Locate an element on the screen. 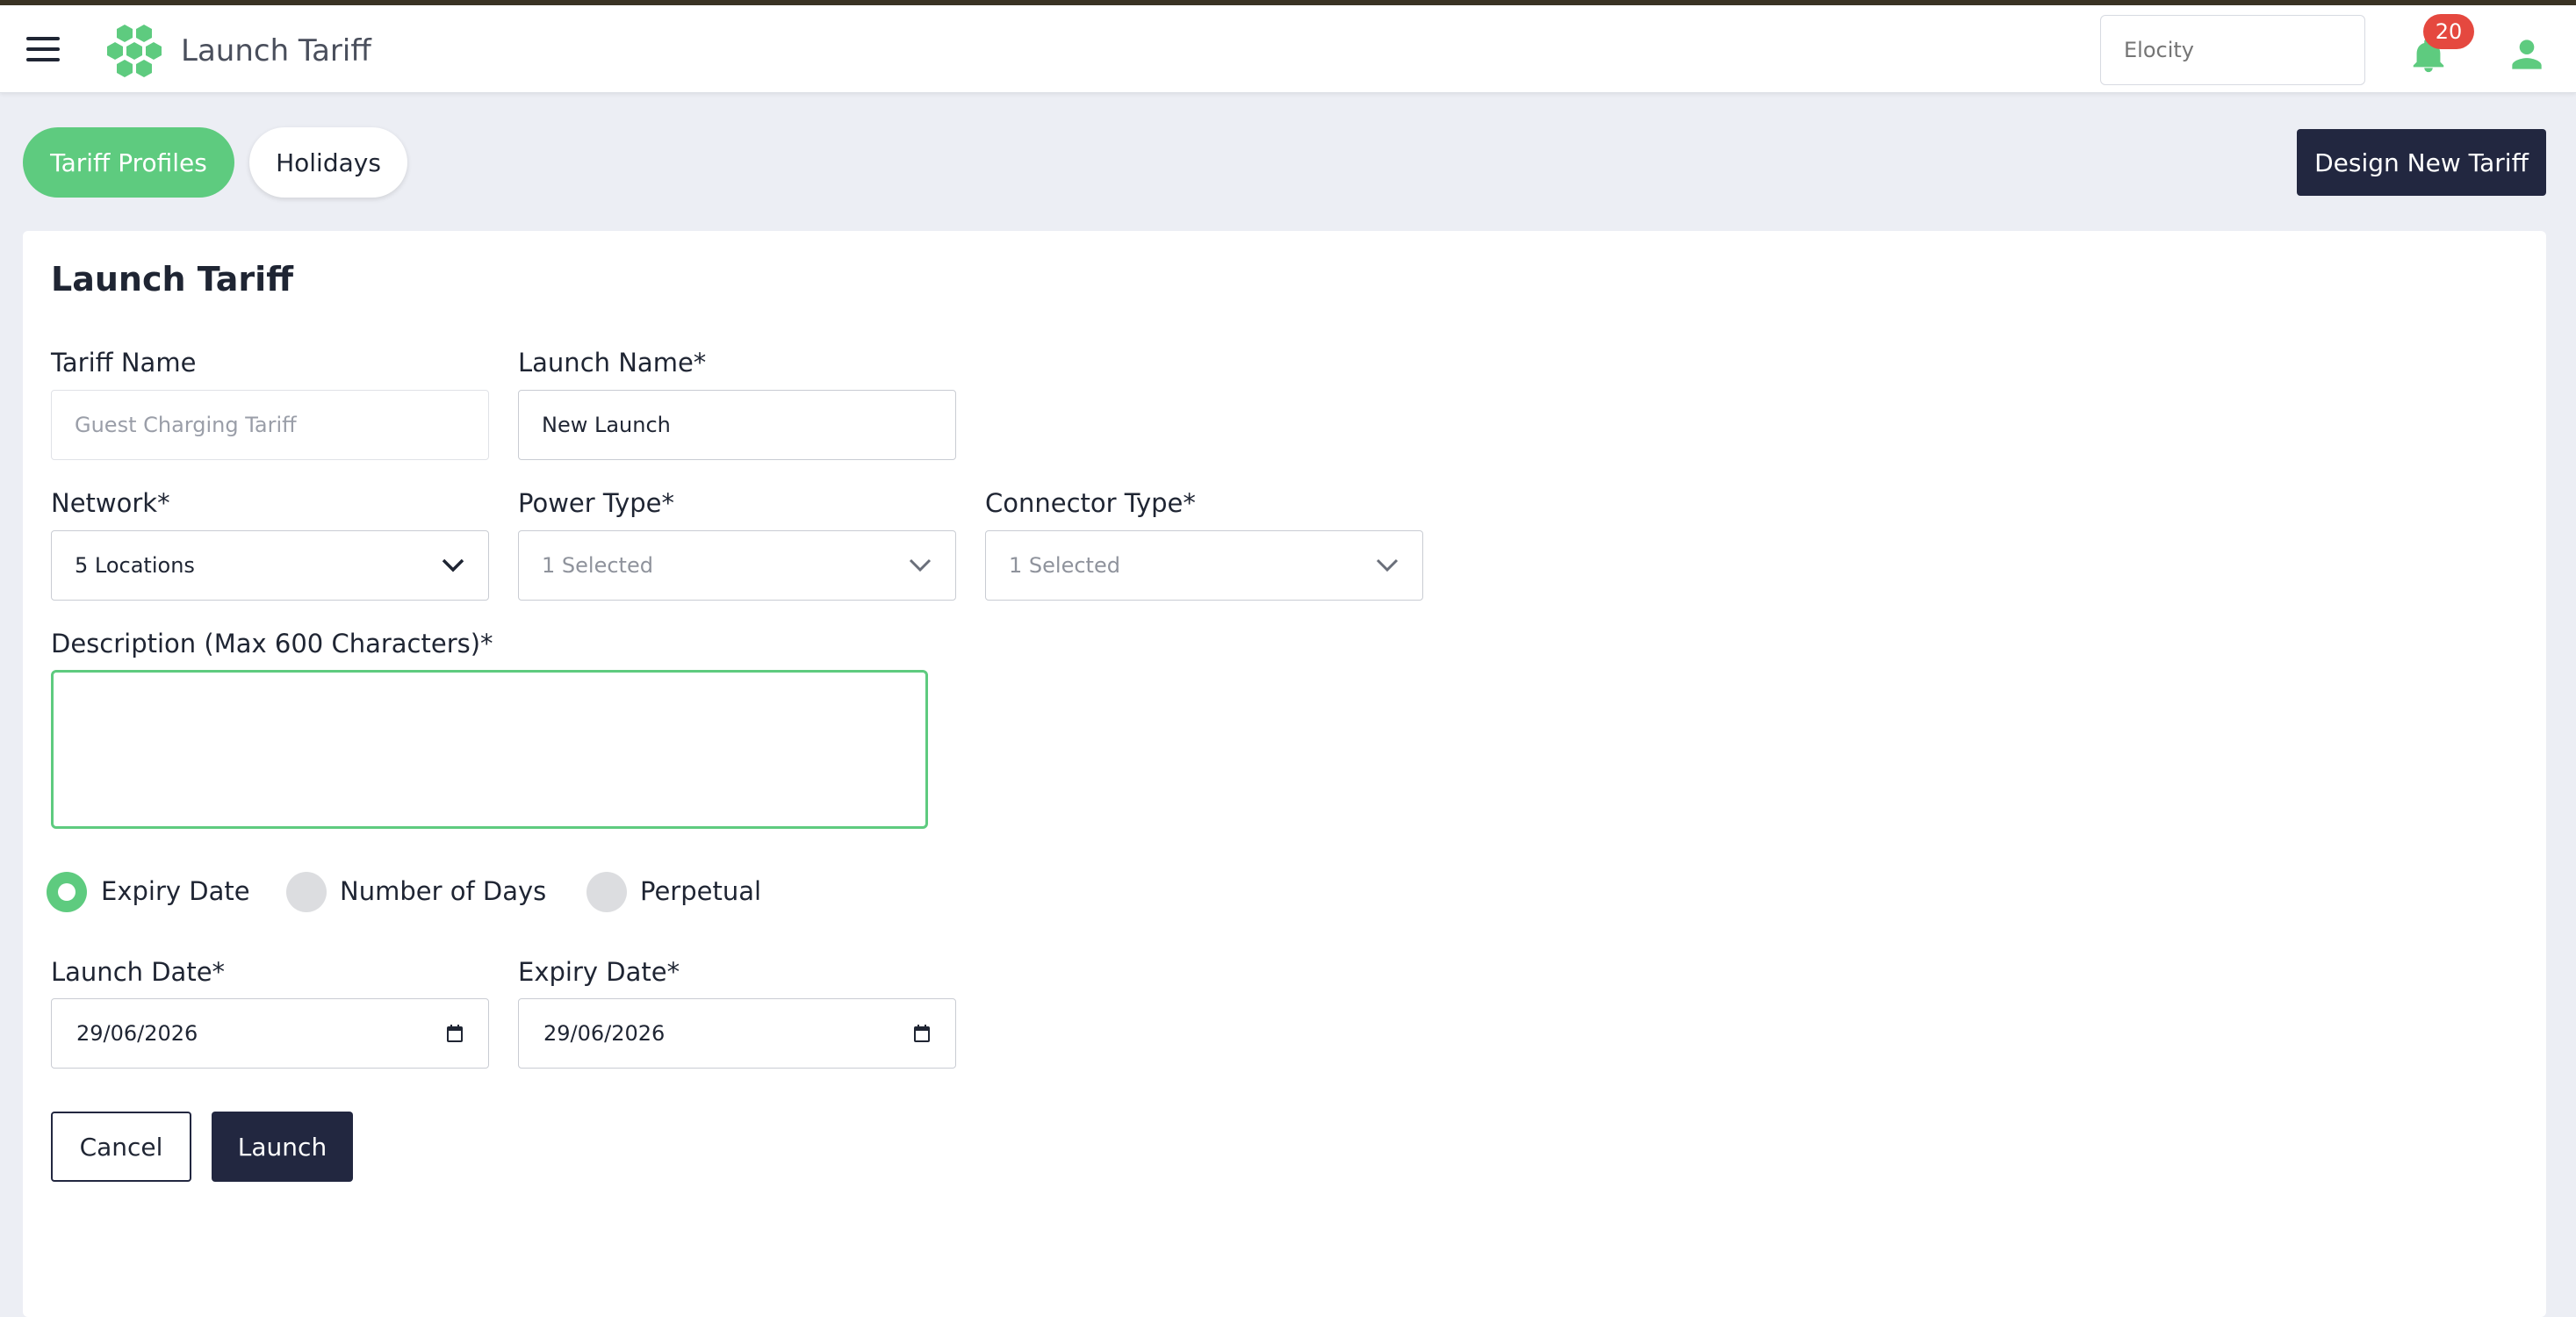  tariff-name-field is located at coordinates (270, 425).